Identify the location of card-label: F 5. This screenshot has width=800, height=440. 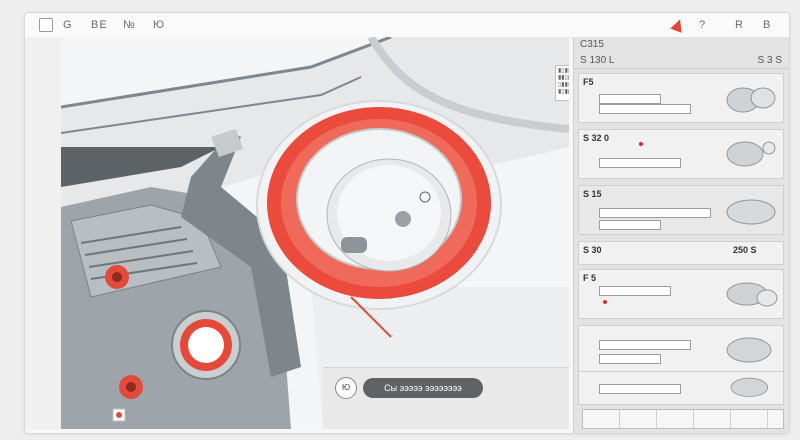
(590, 278).